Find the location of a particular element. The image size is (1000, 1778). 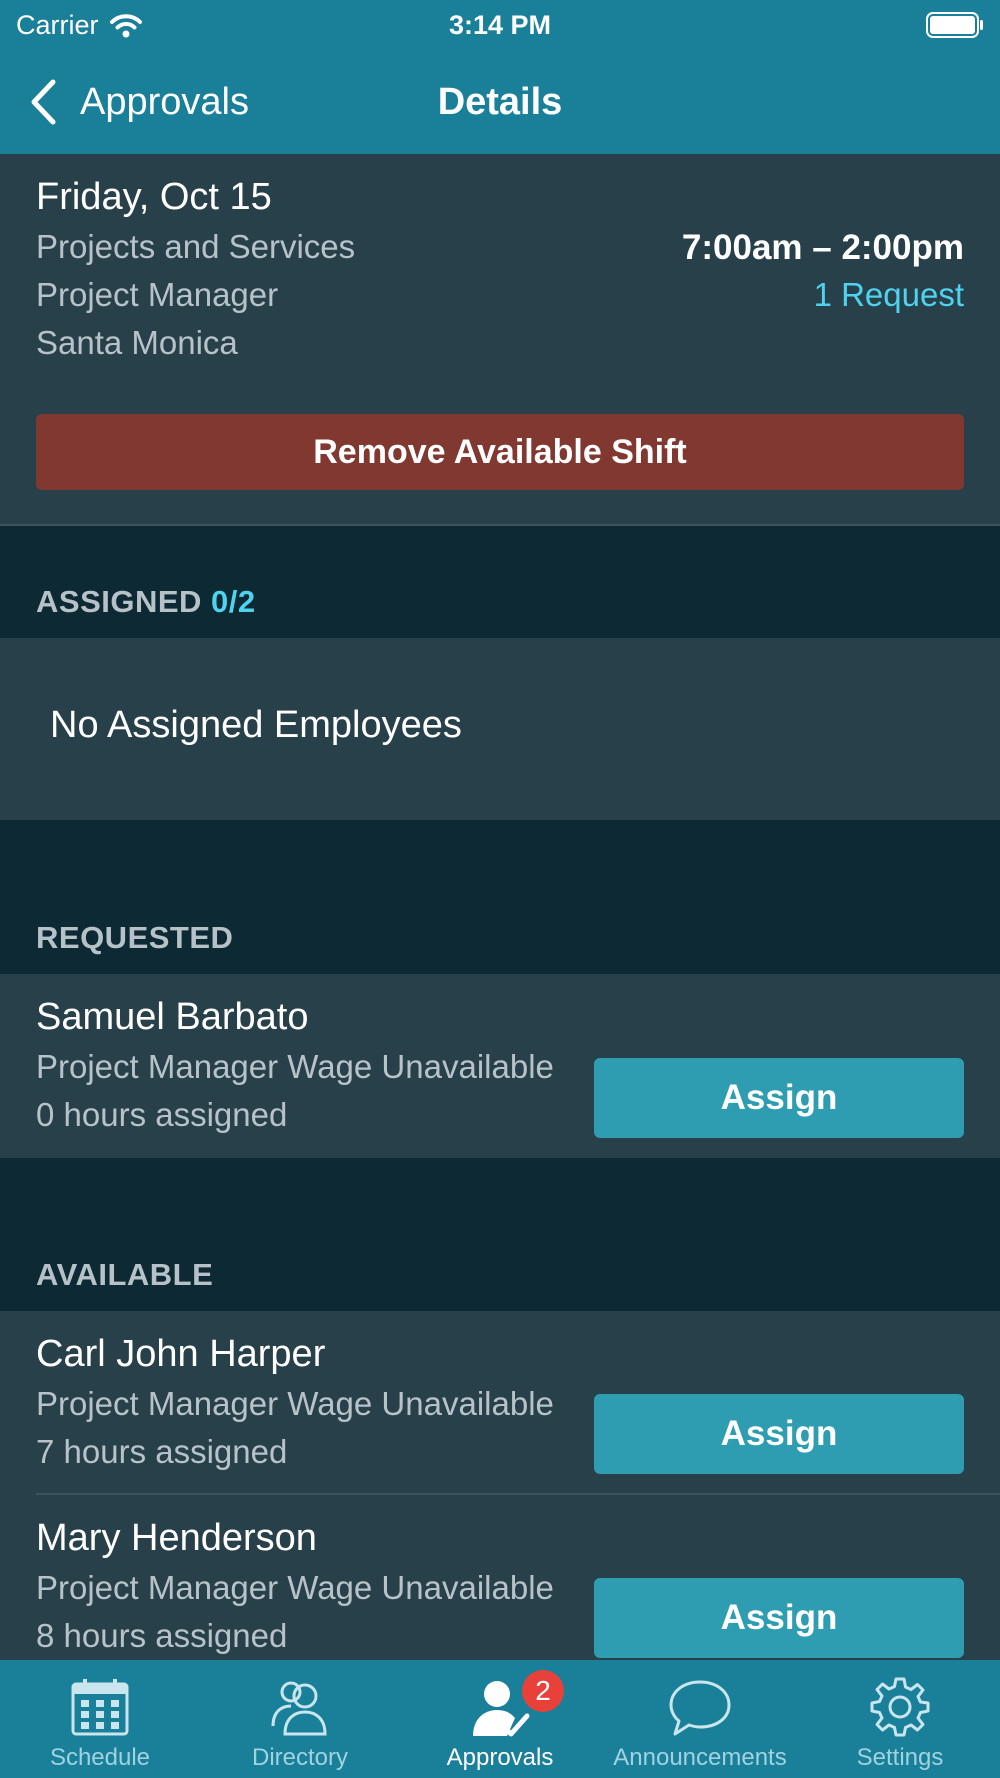

employee-hours: 7 hours assigned is located at coordinates (162, 1451).